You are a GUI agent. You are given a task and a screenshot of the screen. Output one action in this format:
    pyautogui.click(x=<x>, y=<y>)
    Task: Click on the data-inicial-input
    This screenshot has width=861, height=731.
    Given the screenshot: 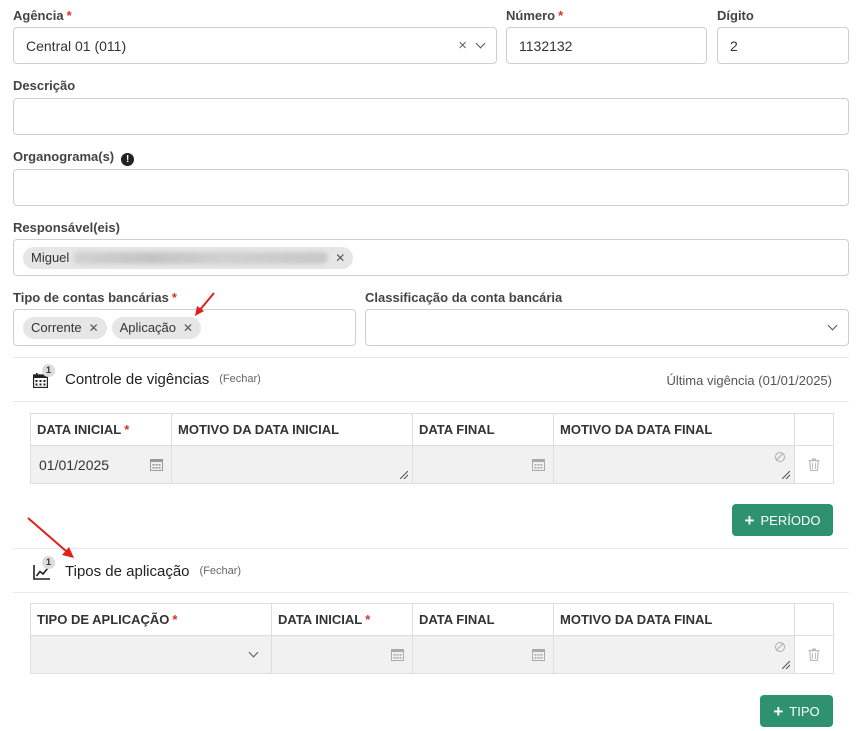 What is the action you would take?
    pyautogui.click(x=342, y=654)
    